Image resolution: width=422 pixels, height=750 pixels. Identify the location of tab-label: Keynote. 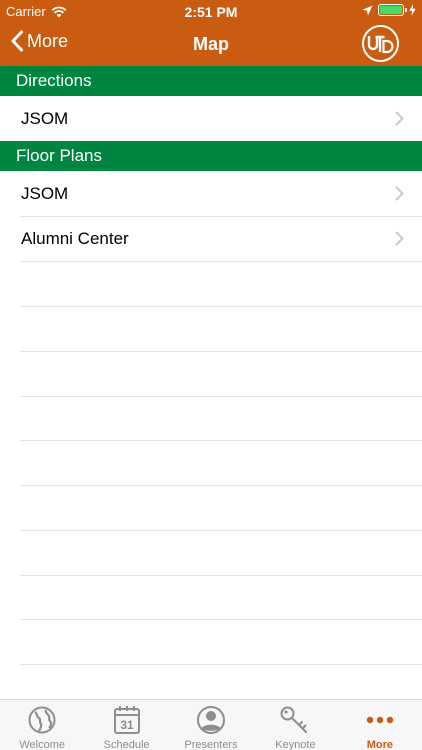
(295, 744).